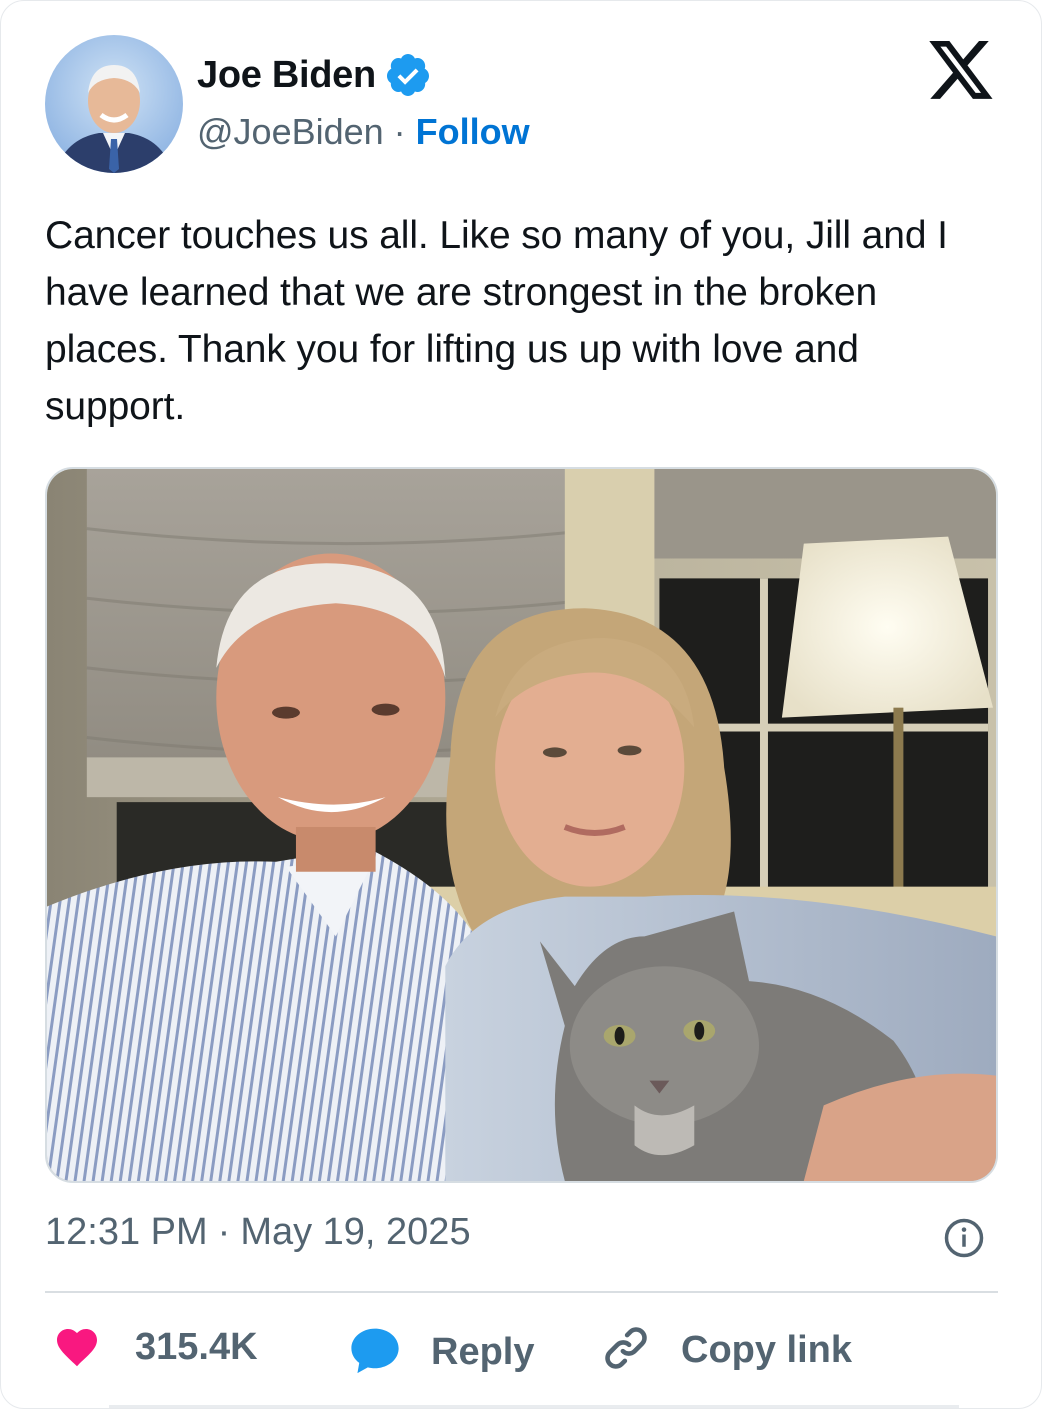  I want to click on tweet-date: May 19, 2025, so click(355, 1232).